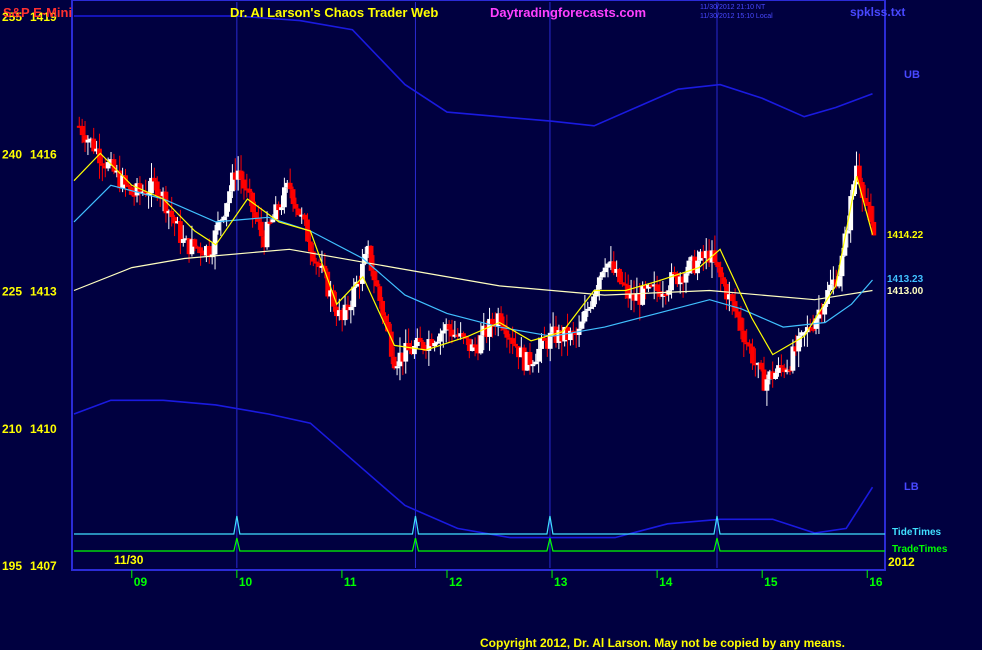 The height and width of the screenshot is (650, 982). Describe the element at coordinates (479, 533) in the screenshot. I see `event-lines` at that location.